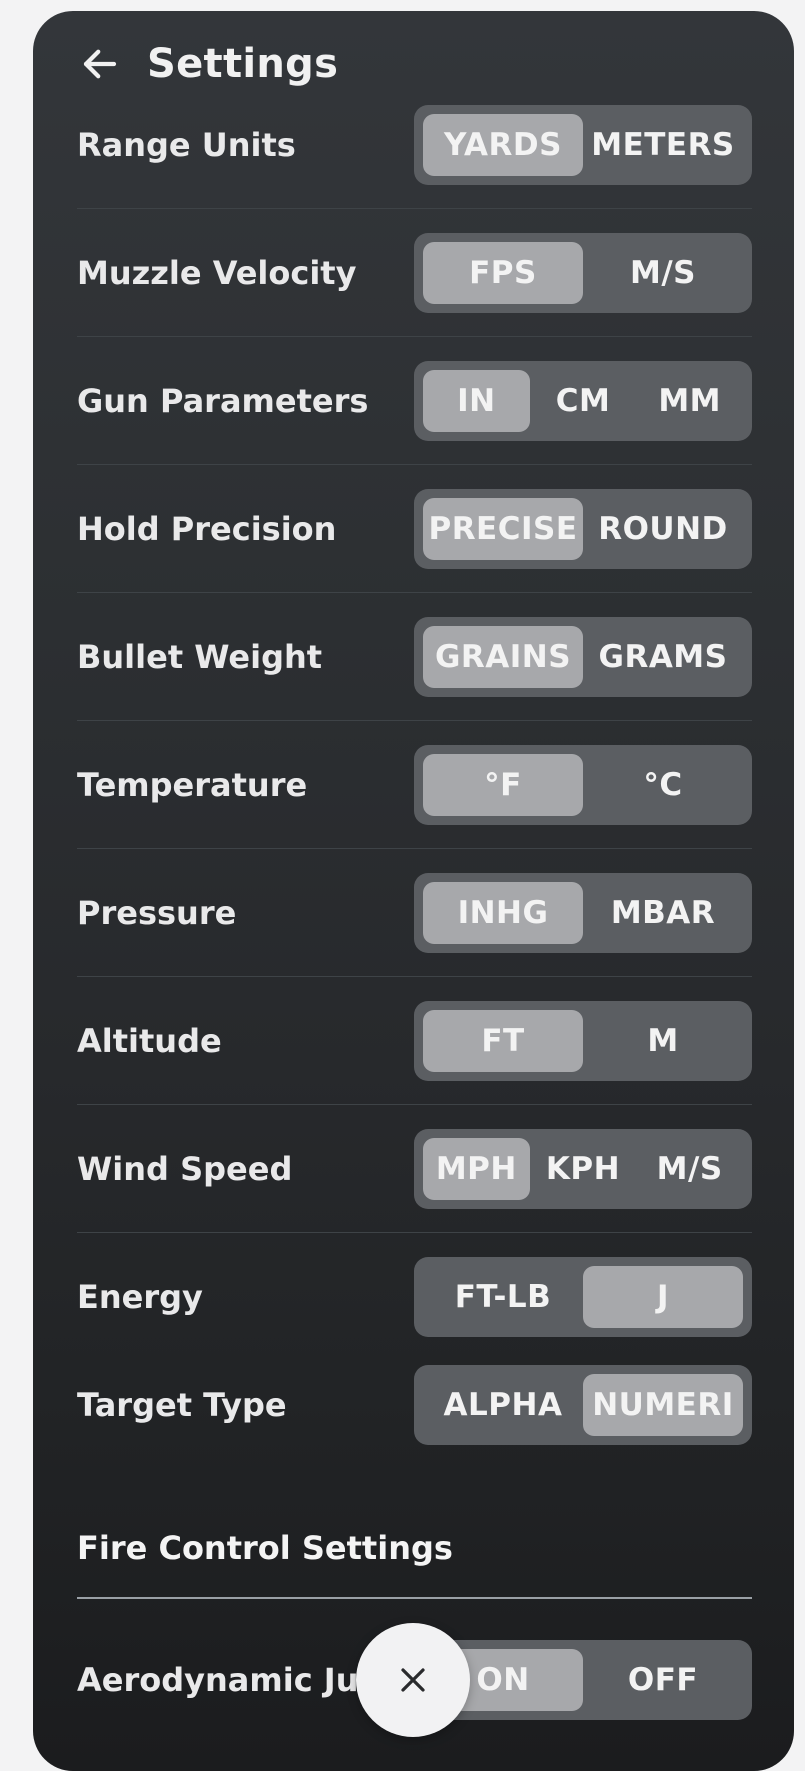  I want to click on segmented-control: FT M, so click(583, 1041).